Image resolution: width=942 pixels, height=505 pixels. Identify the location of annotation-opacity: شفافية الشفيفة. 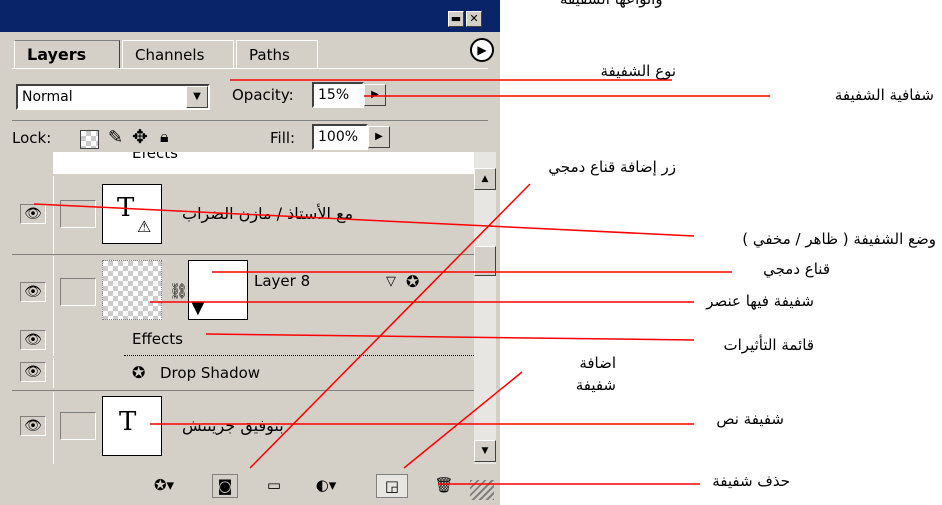
(884, 95).